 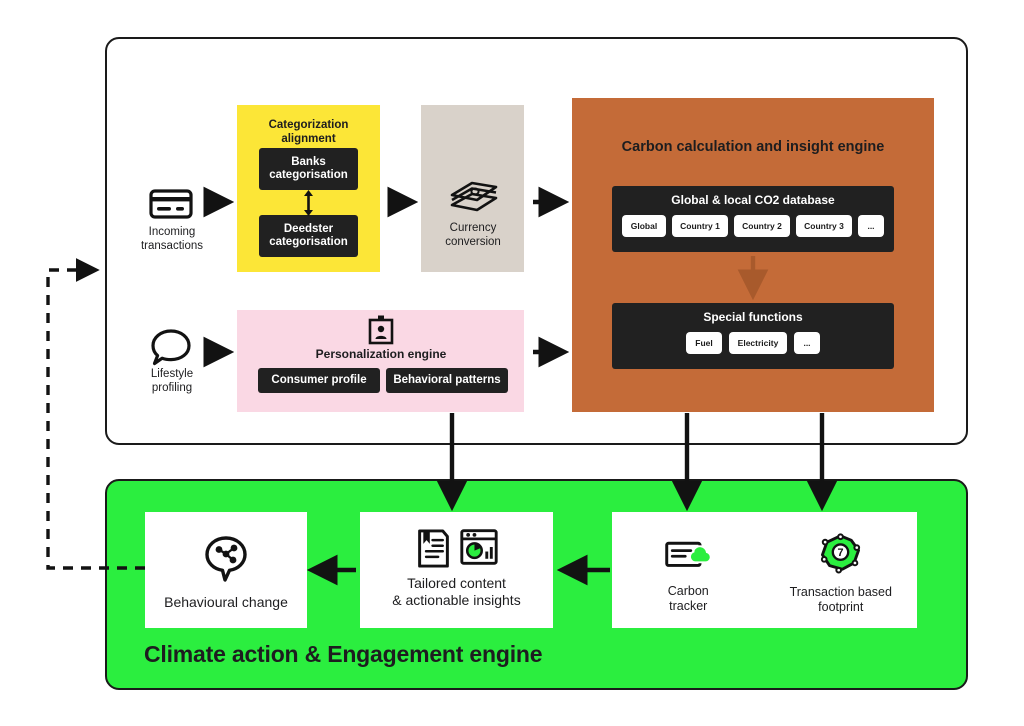 I want to click on carbon-tracker-label: Carbon tracker, so click(x=688, y=598).